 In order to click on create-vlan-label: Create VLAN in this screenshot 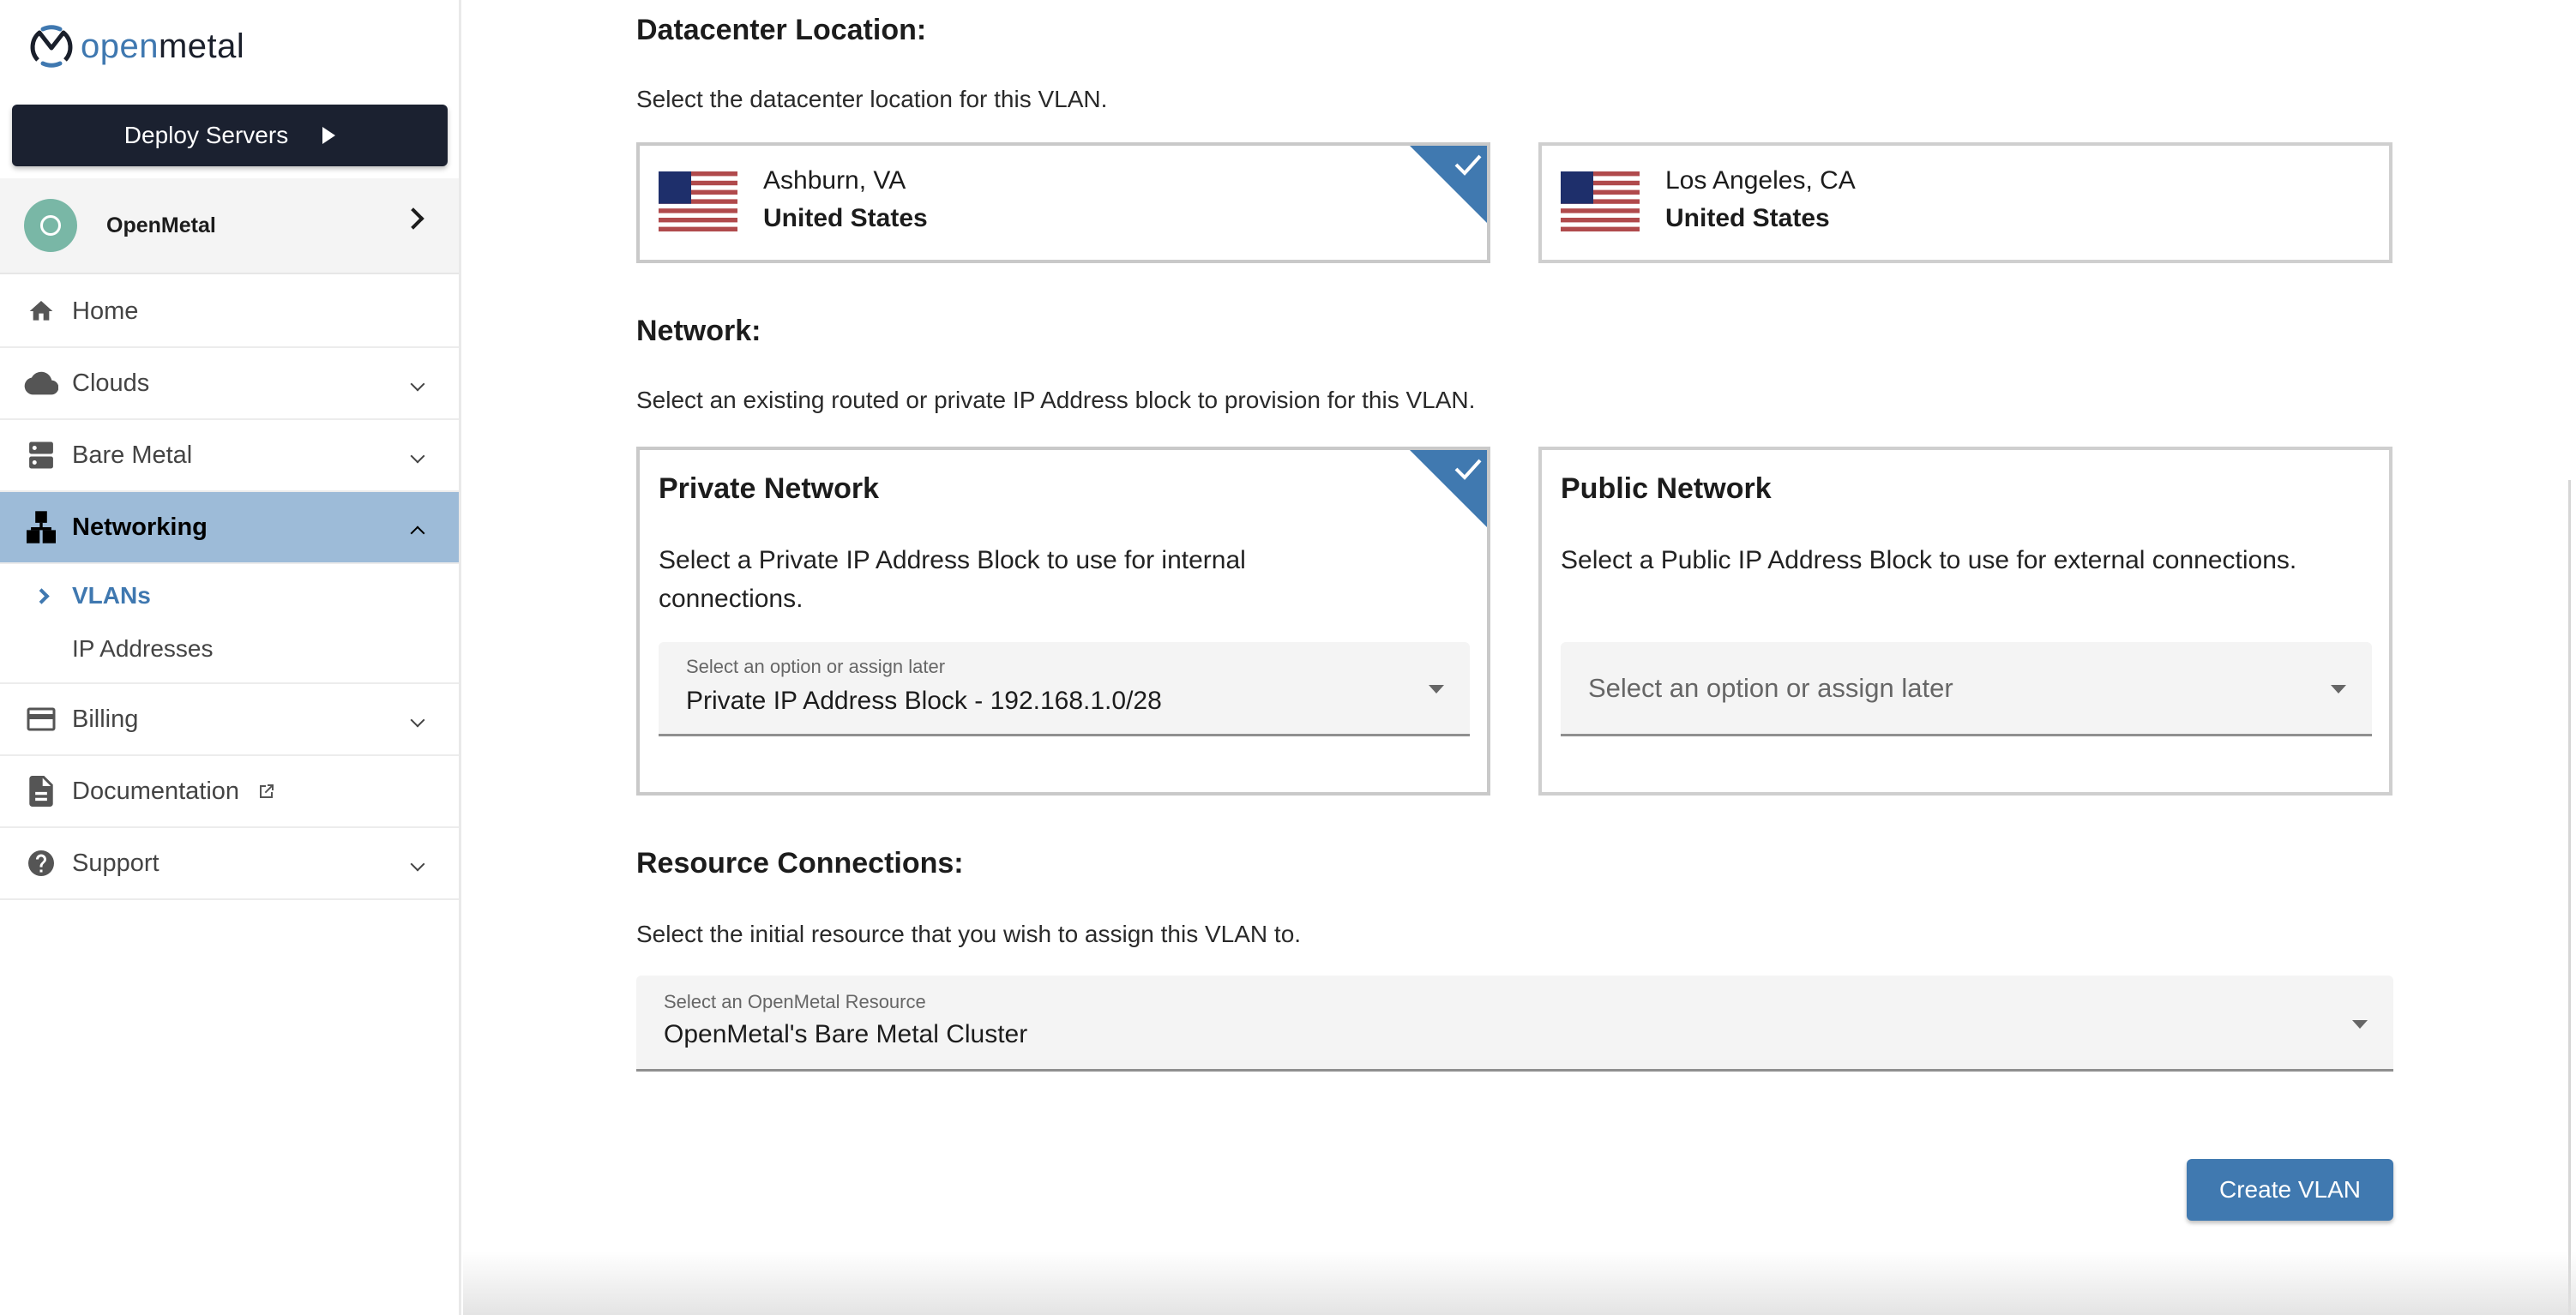, I will do `click(2290, 1189)`.